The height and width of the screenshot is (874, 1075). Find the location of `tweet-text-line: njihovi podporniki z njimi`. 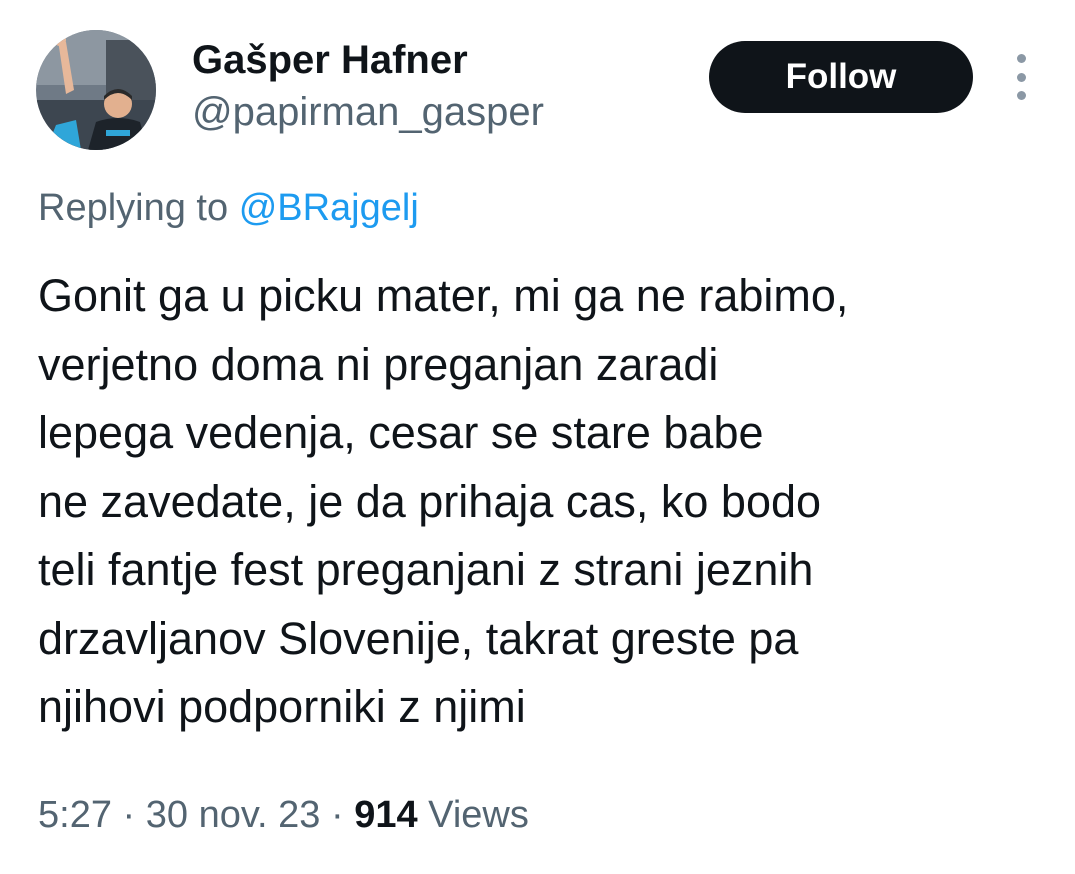

tweet-text-line: njihovi podporniki z njimi is located at coordinates (282, 706).